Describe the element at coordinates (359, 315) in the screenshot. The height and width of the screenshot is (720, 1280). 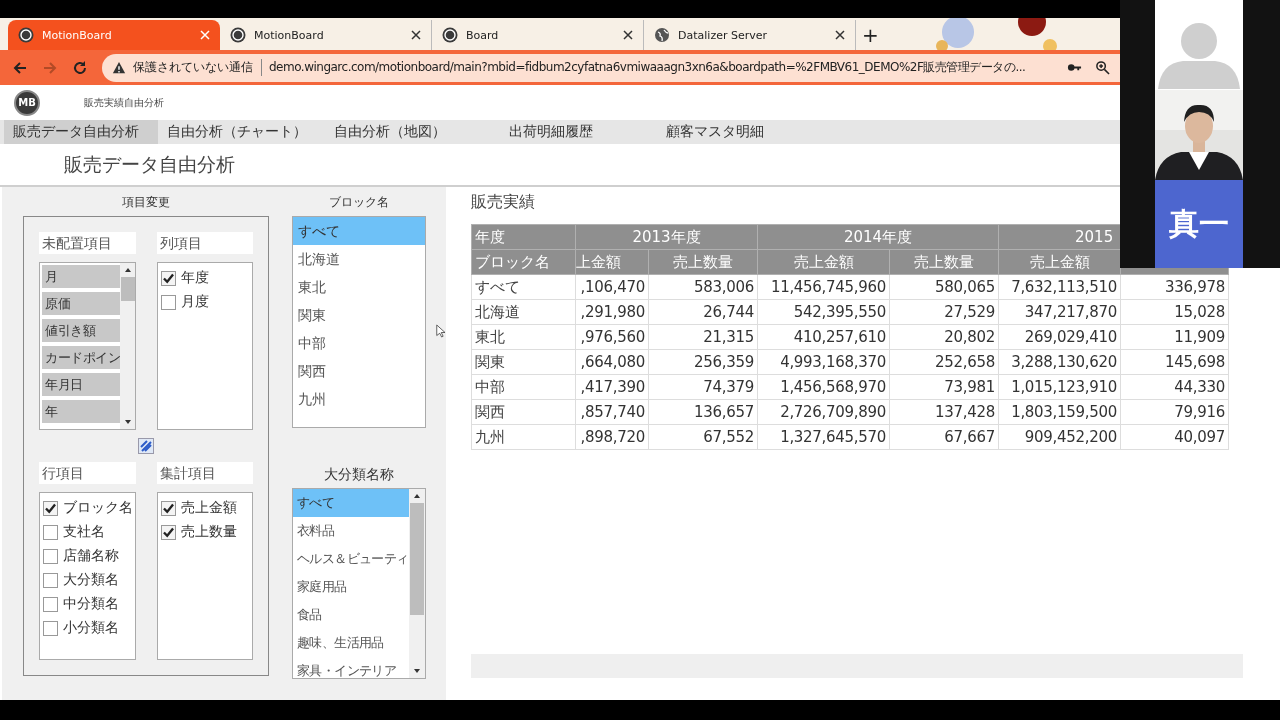
I see `filter-item: 関東` at that location.